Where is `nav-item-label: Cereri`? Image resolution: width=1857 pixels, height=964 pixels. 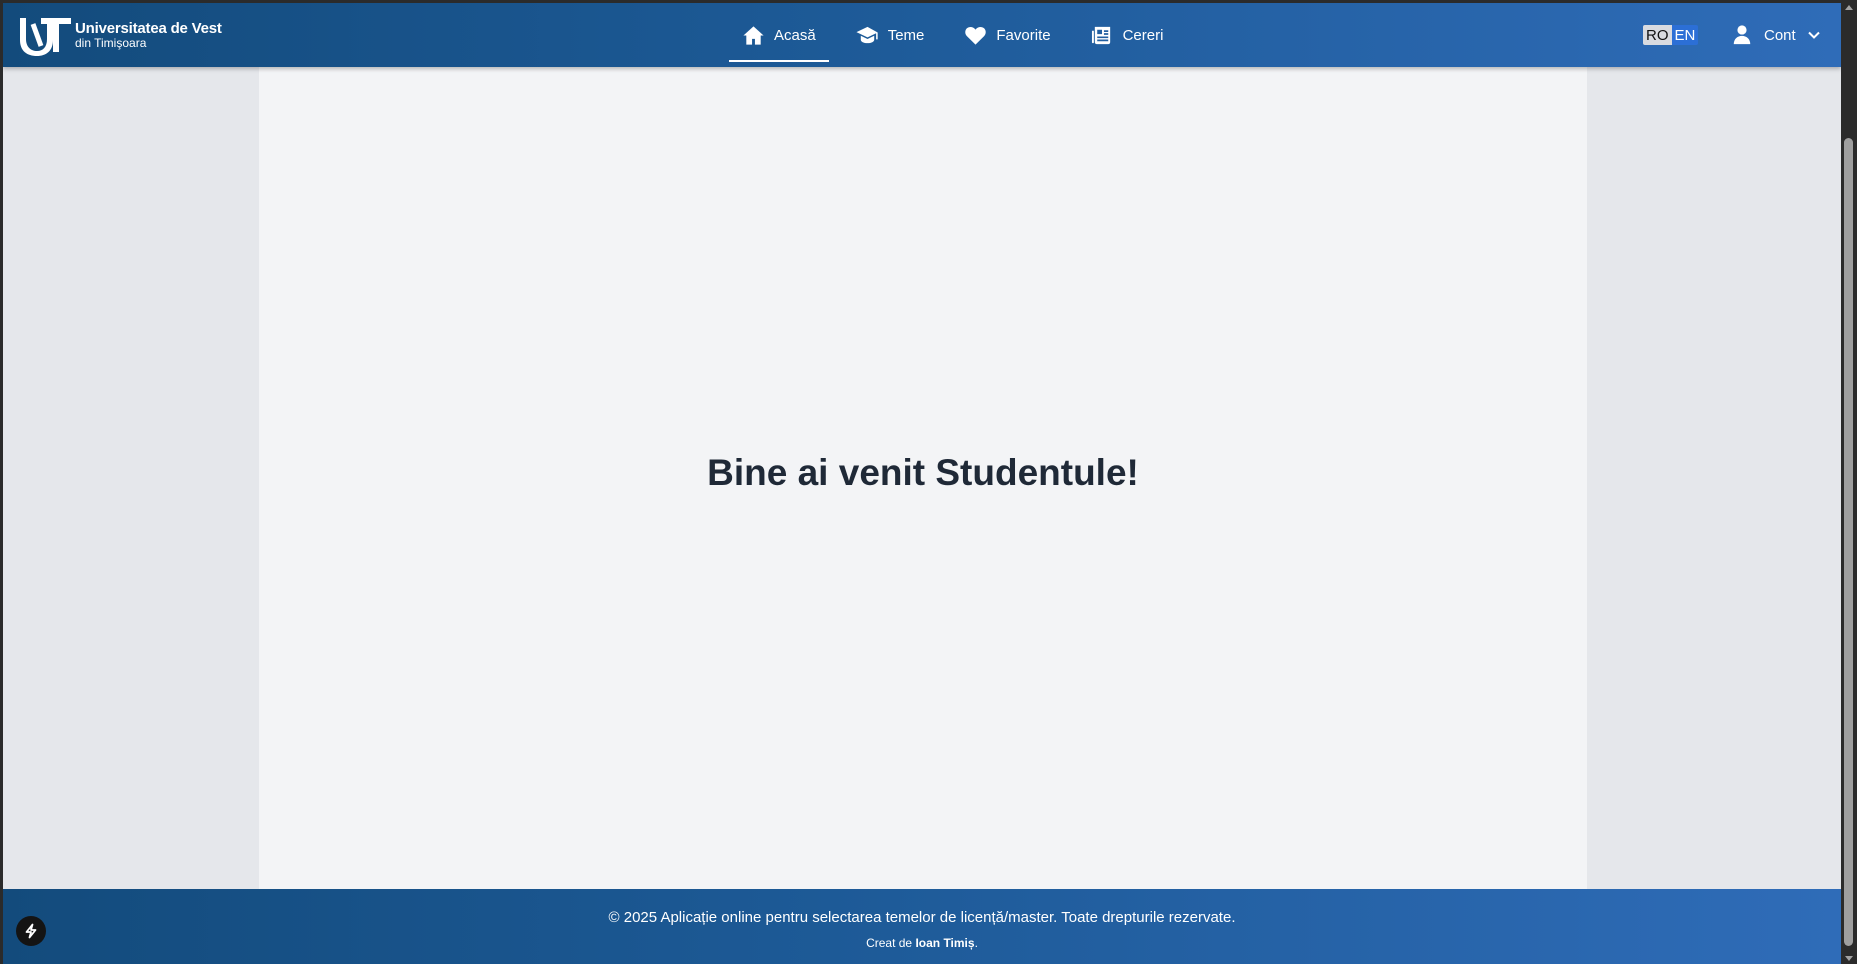 nav-item-label: Cereri is located at coordinates (1143, 35).